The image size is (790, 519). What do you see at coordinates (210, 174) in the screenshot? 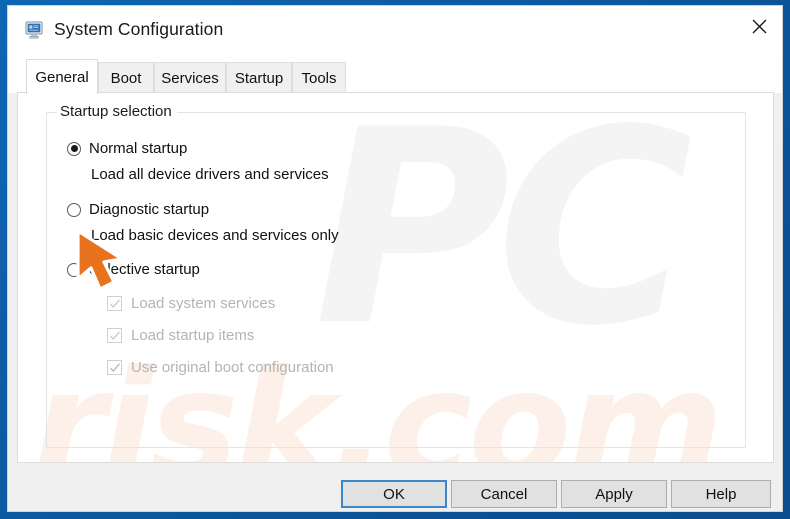
I see `normal-startup-description: Load all device drivers and services` at bounding box center [210, 174].